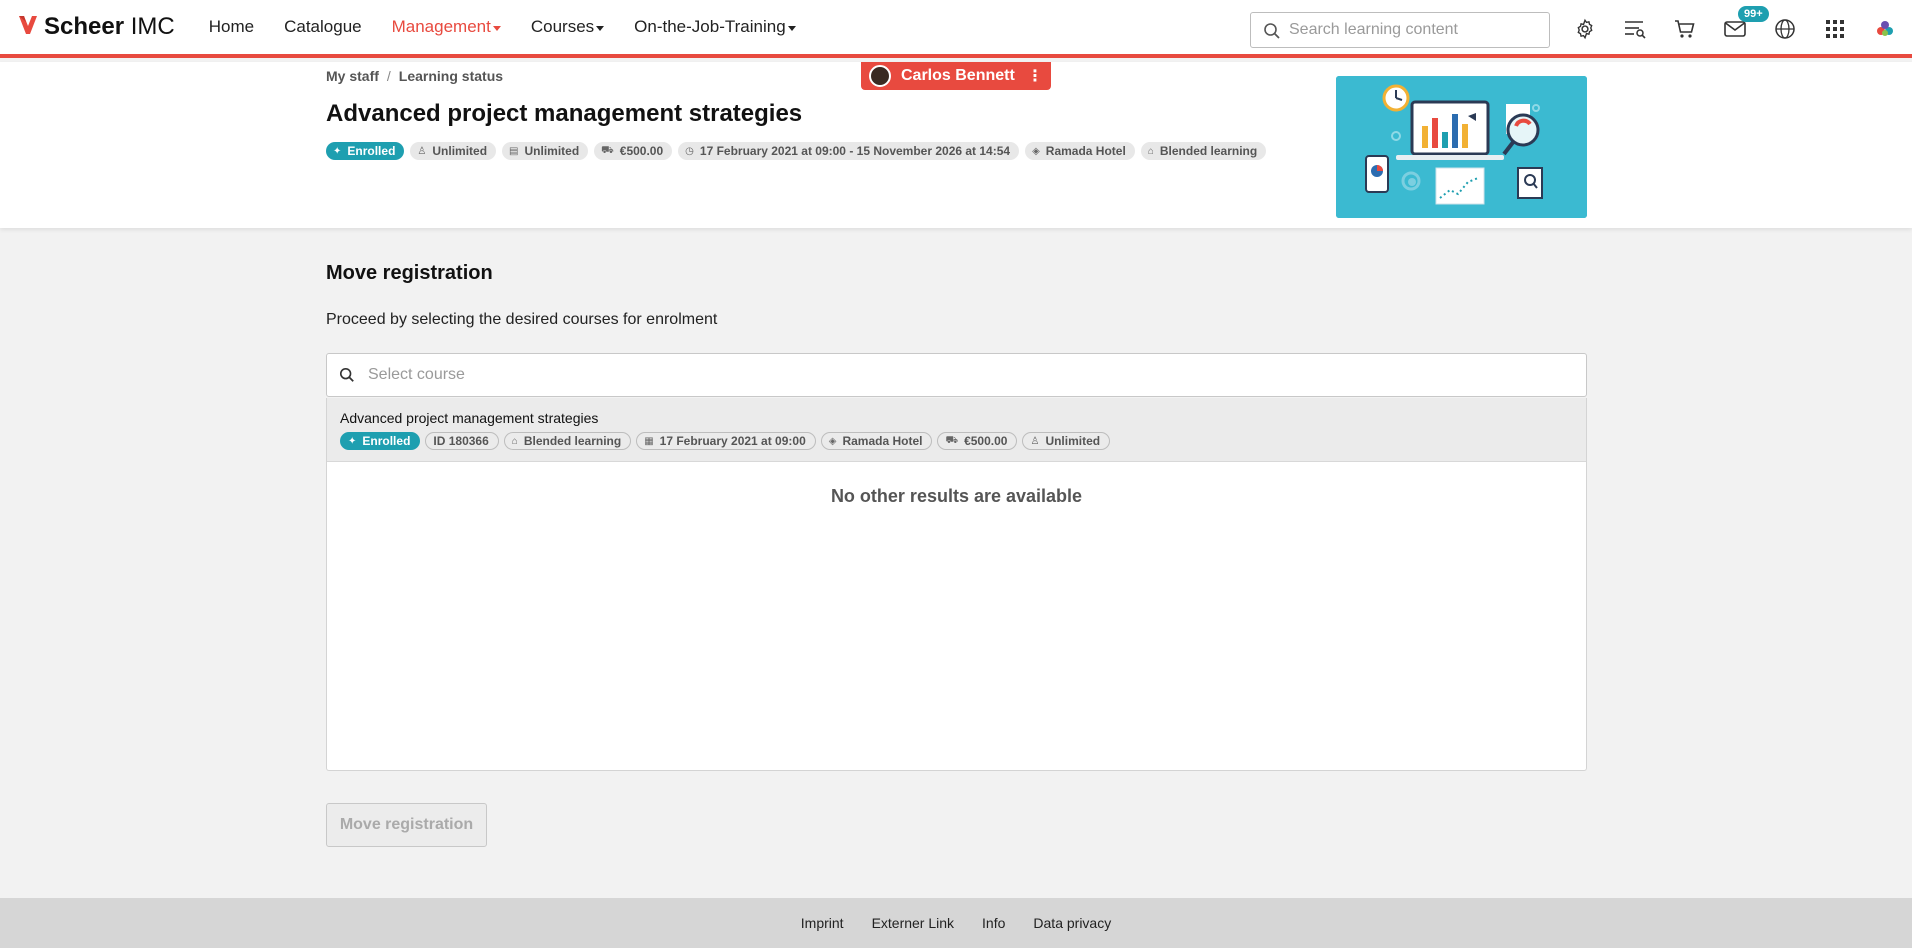 This screenshot has width=1912, height=948. I want to click on waitlist-tag: ▤ Unlimited, so click(545, 151).